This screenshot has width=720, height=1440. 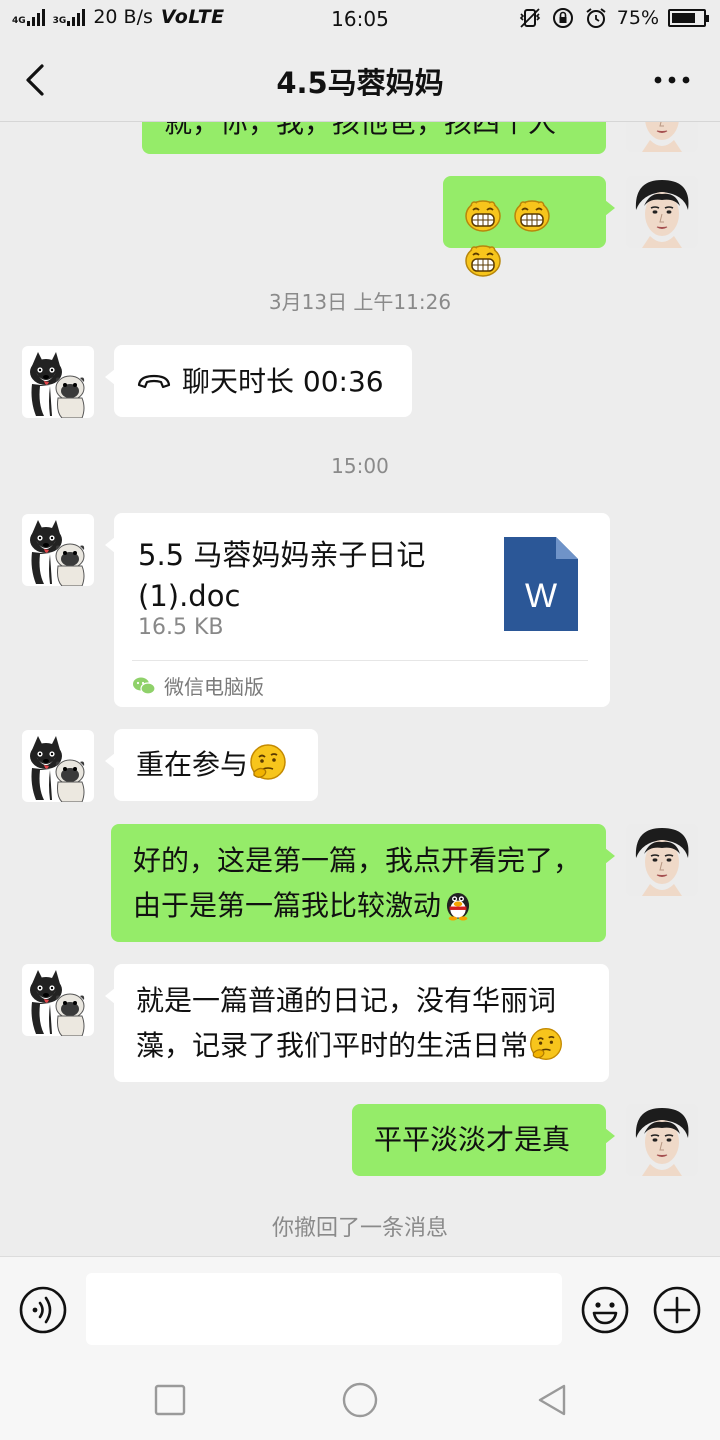 I want to click on message-input, so click(x=324, y=1309).